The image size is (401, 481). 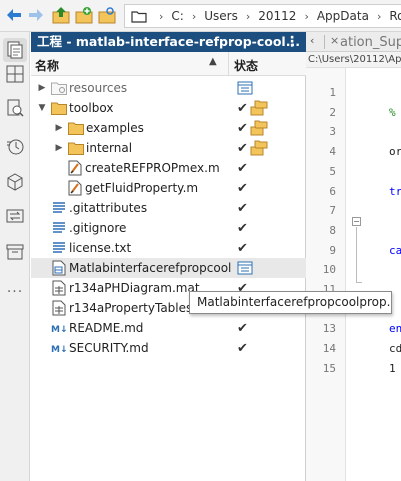 What do you see at coordinates (150, 268) in the screenshot?
I see `tree-item-label: Matlabinterfacerefpropcoolprop.prj` at bounding box center [150, 268].